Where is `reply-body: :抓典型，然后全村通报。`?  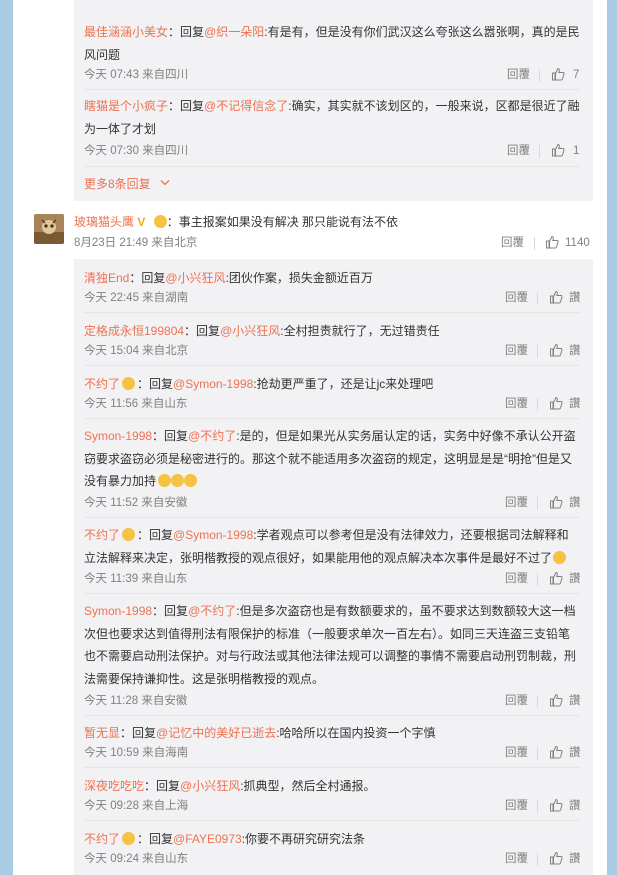
reply-body: :抓典型，然后全村通报。 is located at coordinates (308, 786).